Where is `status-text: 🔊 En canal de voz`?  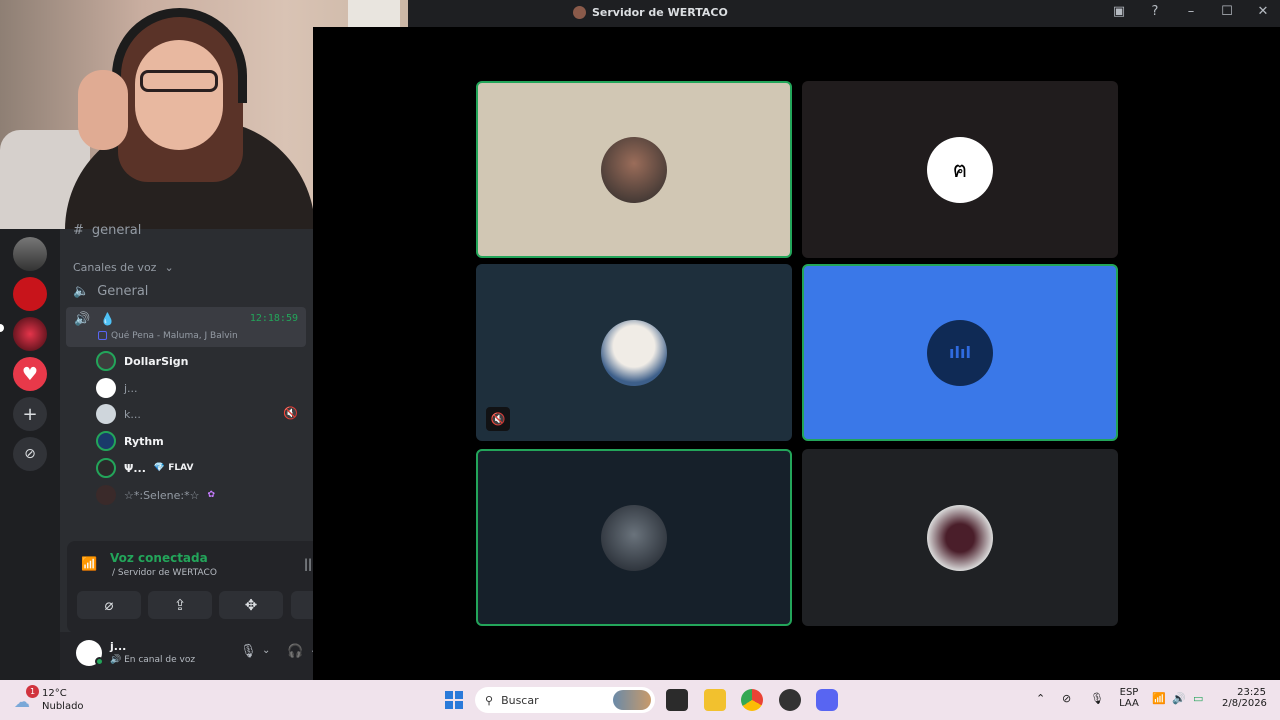
status-text: 🔊 En canal de voz is located at coordinates (153, 660).